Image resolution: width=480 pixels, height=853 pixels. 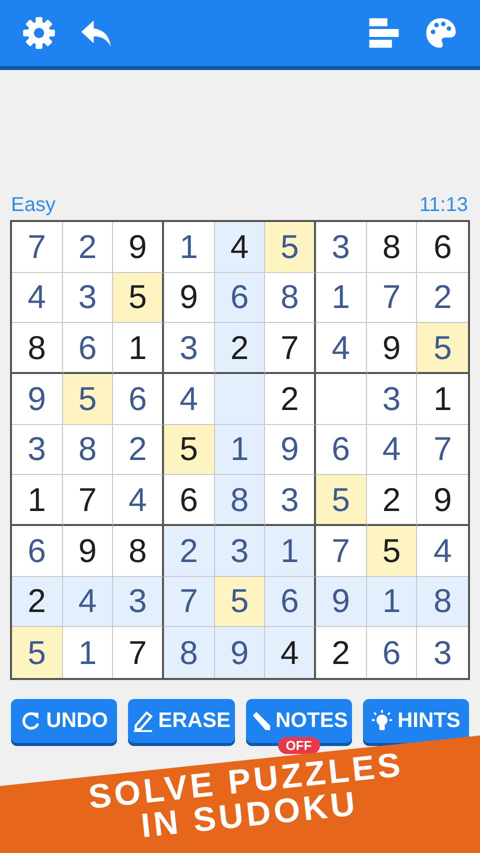 I want to click on difficulty-label: Easy, so click(x=33, y=205).